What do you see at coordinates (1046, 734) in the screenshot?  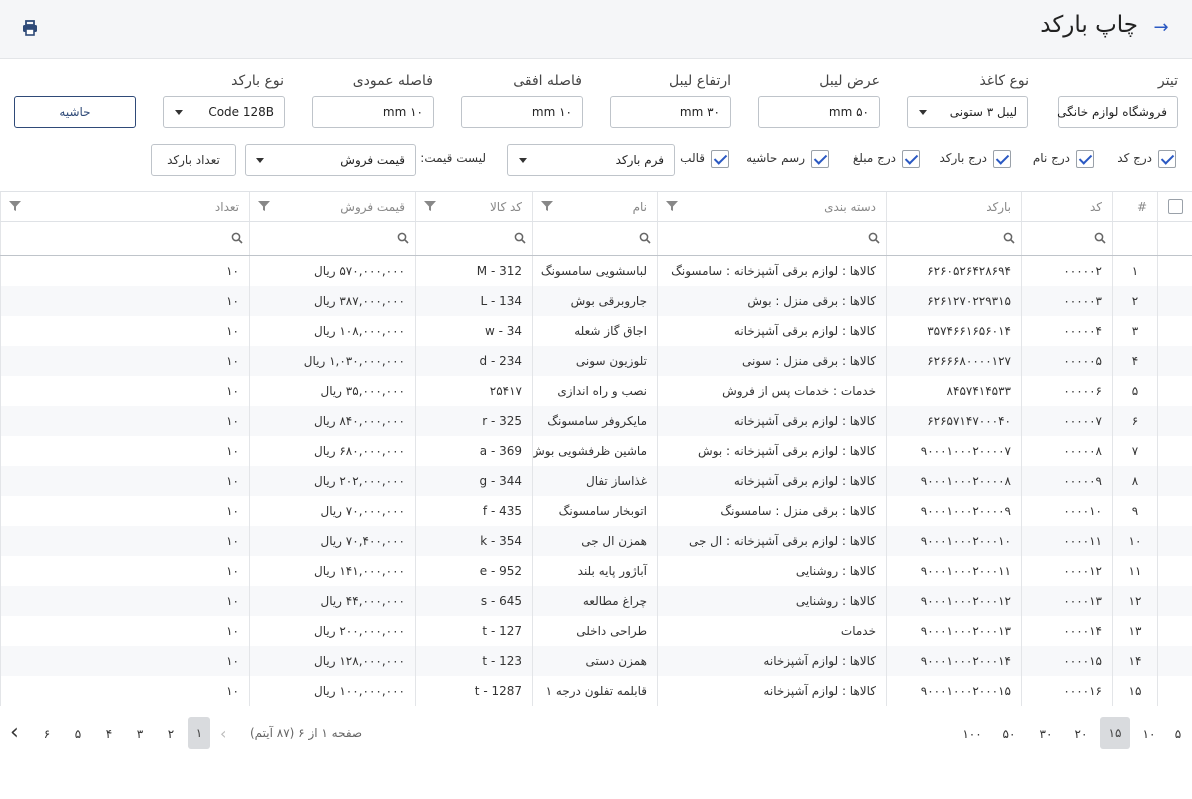 I see `page-size-option: ۳۰` at bounding box center [1046, 734].